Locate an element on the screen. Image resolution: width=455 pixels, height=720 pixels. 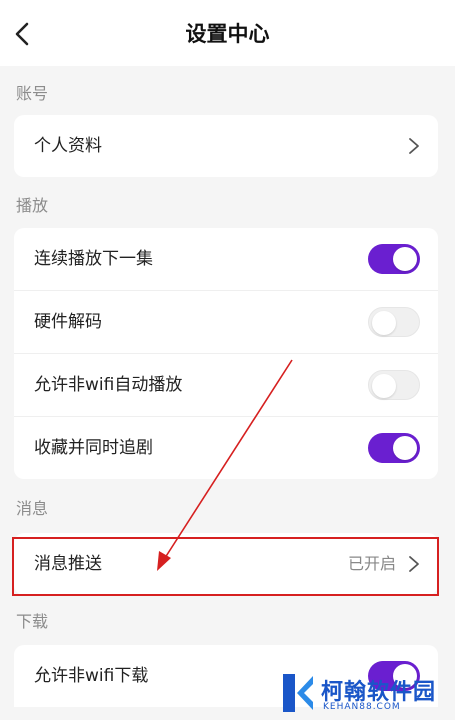
row-label: 连续播放下一集 is located at coordinates (93, 259).